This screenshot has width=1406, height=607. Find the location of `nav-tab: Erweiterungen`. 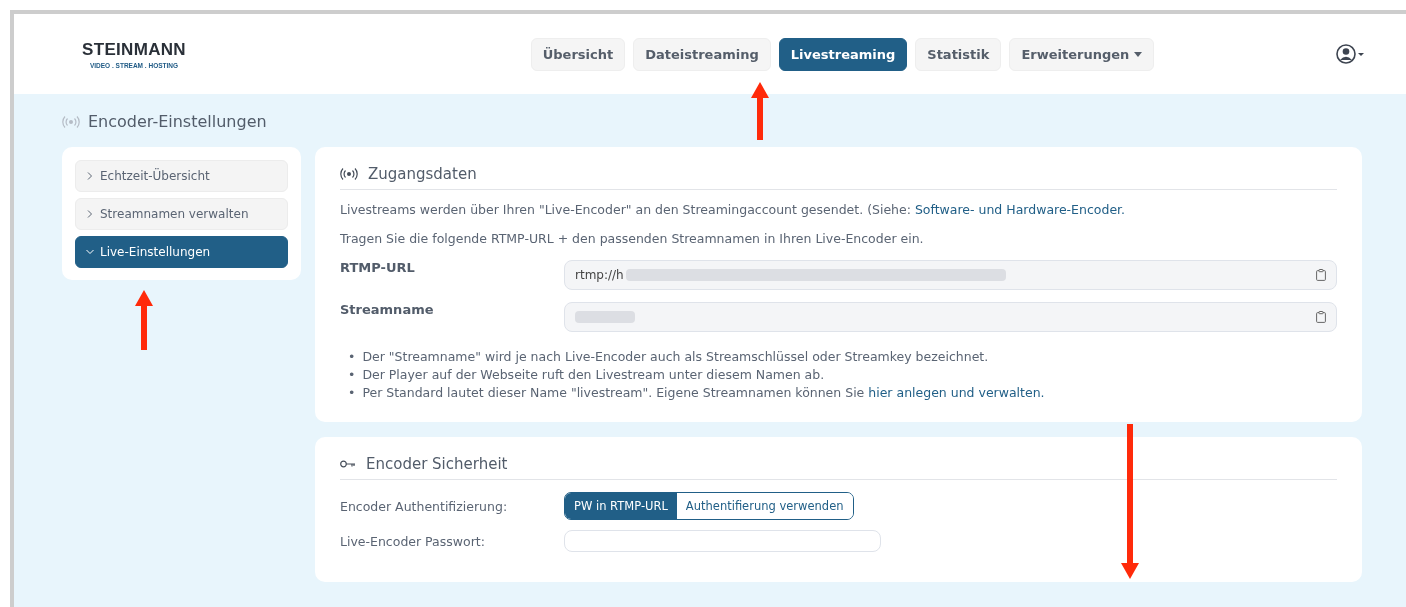

nav-tab: Erweiterungen is located at coordinates (1082, 54).